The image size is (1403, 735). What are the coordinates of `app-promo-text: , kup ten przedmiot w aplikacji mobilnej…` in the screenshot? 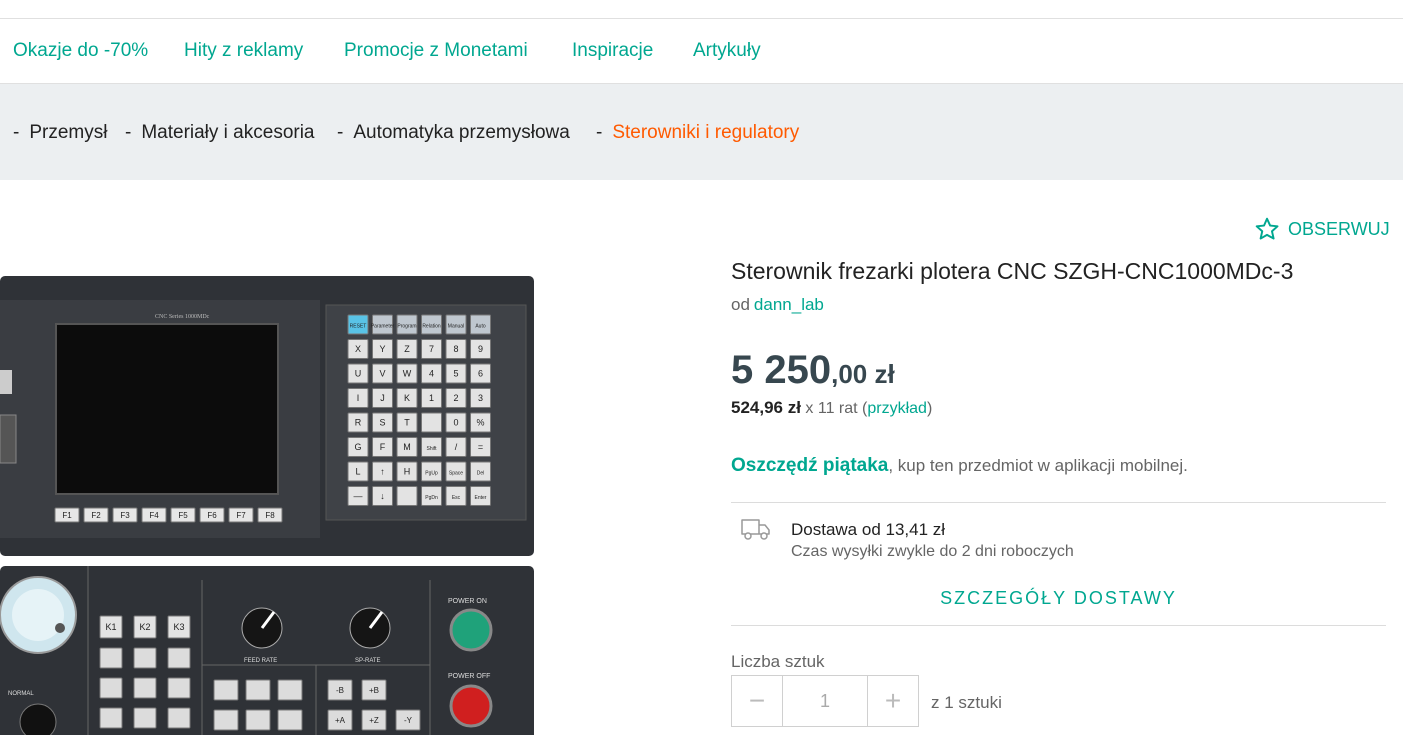 It's located at (1038, 465).